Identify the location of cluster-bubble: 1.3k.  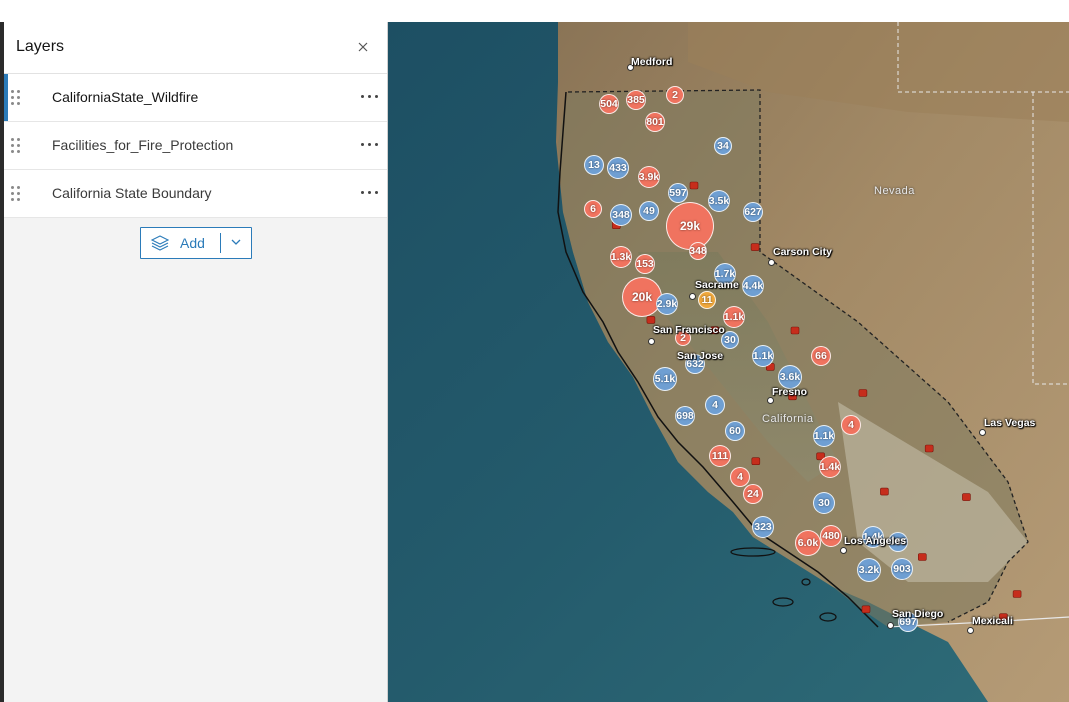
(621, 257).